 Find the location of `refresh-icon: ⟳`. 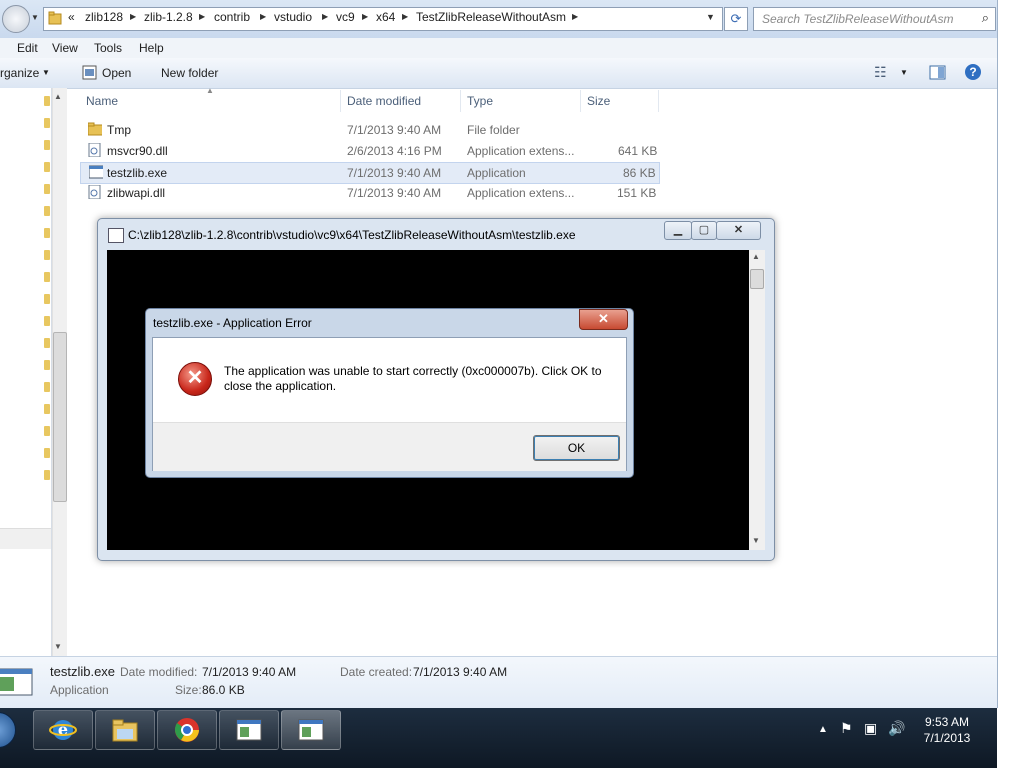

refresh-icon: ⟳ is located at coordinates (736, 19).